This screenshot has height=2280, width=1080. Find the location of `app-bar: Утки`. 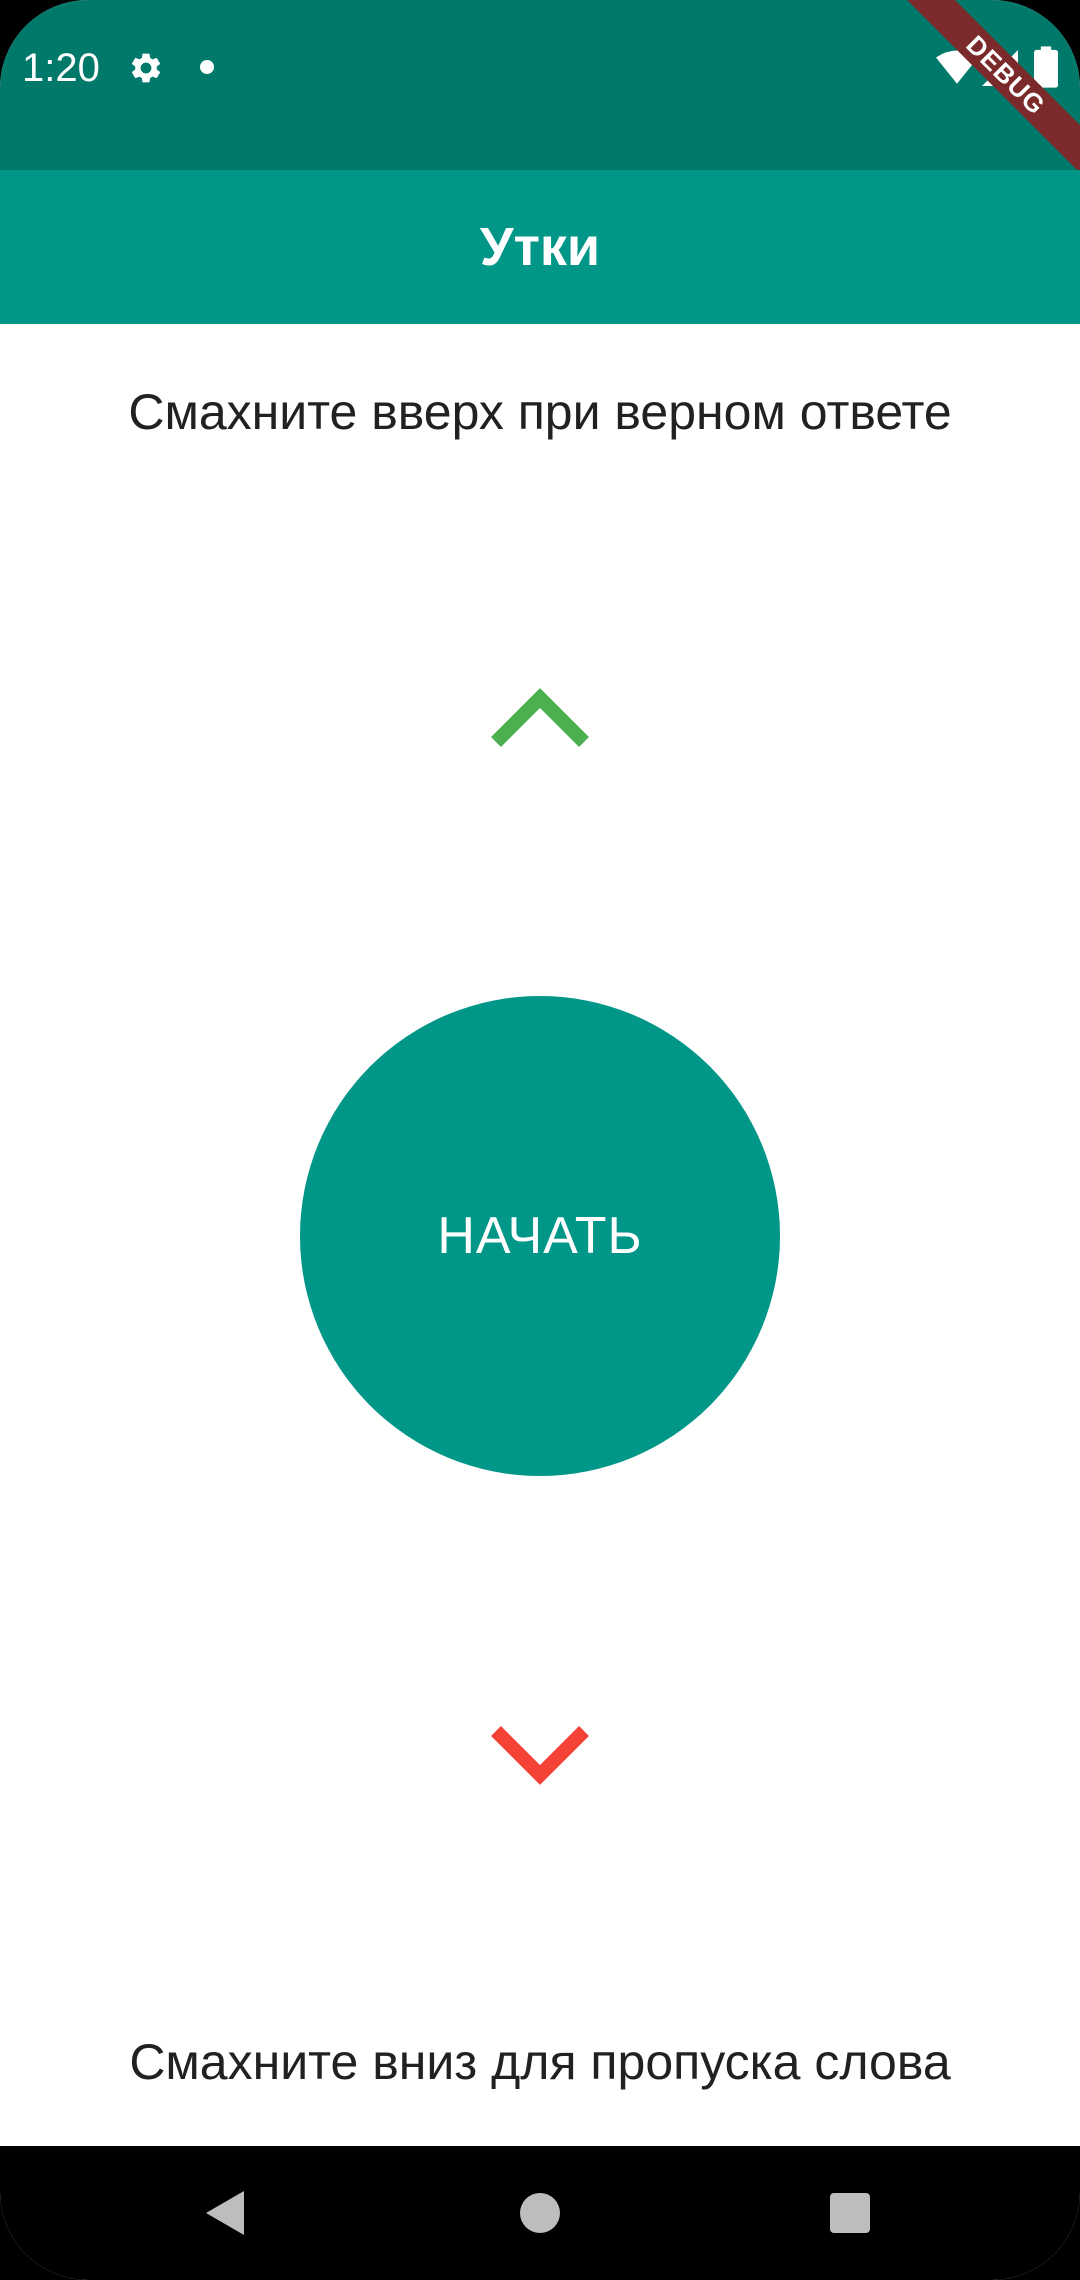

app-bar: Утки is located at coordinates (540, 247).